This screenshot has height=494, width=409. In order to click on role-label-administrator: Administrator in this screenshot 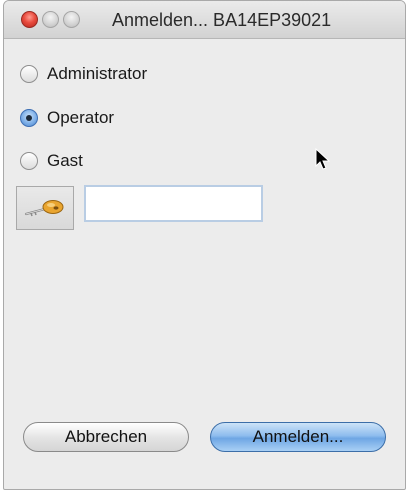, I will do `click(97, 73)`.